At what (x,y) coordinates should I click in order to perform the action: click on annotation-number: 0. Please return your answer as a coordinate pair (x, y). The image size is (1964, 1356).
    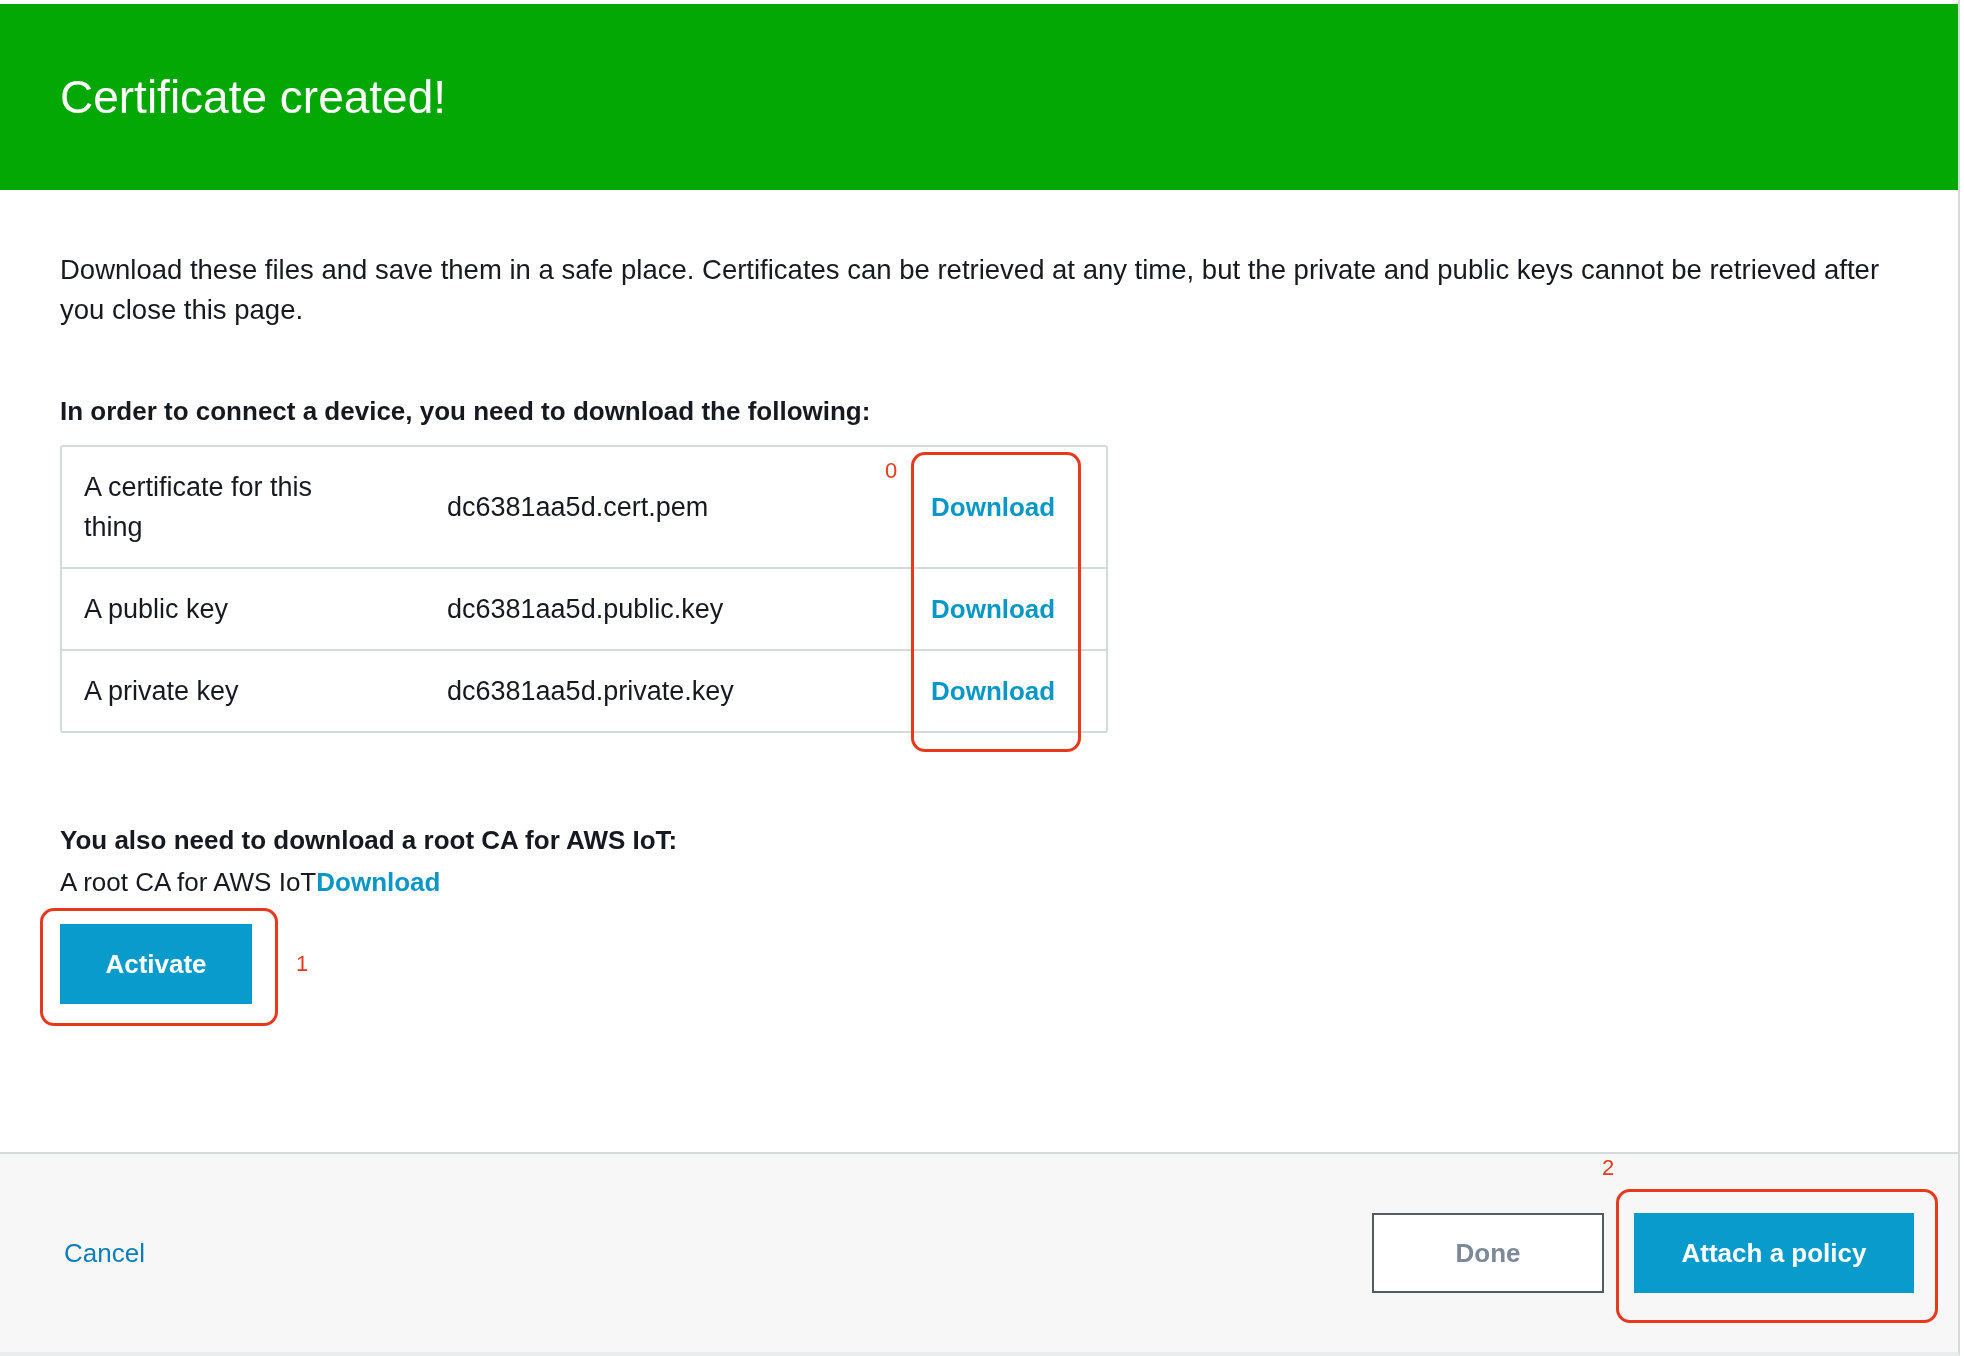
    Looking at the image, I should click on (891, 470).